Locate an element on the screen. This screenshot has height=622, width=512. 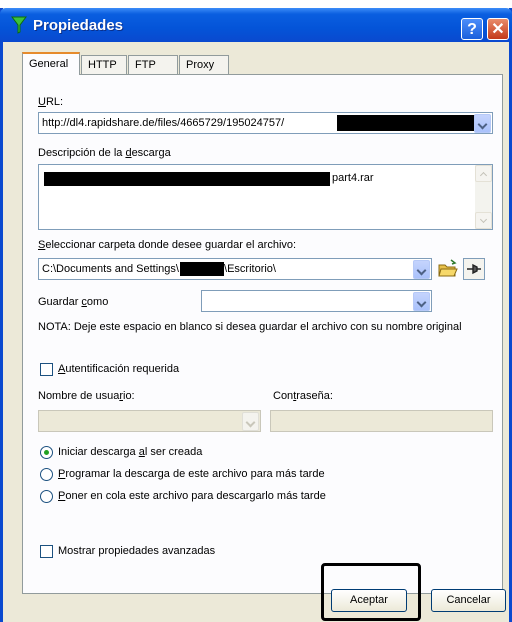
advanced-checkbox is located at coordinates (46, 551).